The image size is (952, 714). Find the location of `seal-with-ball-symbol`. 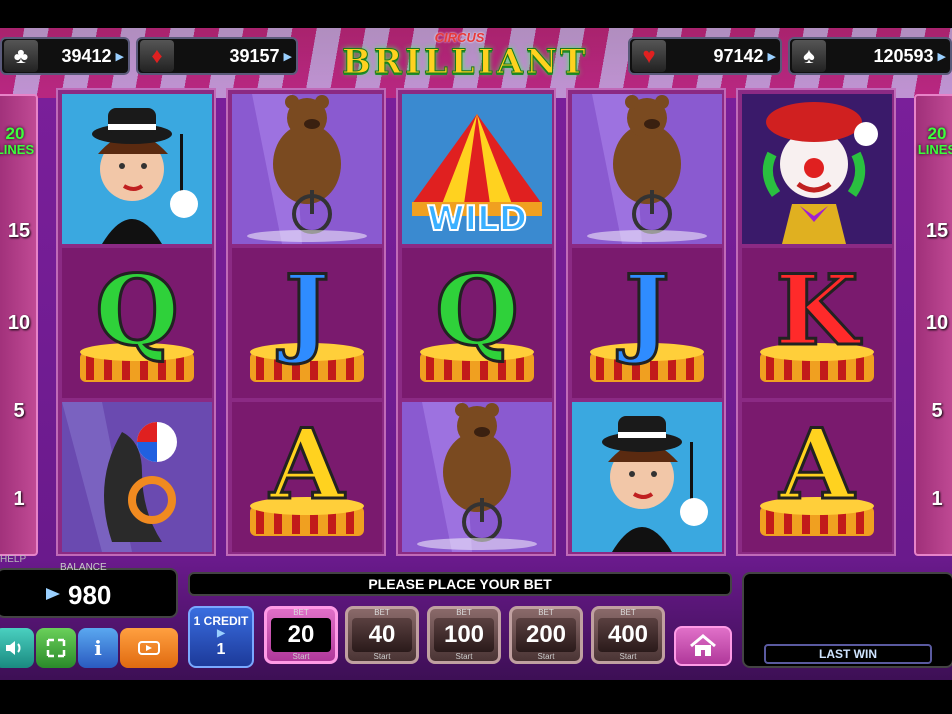

seal-with-ball-symbol is located at coordinates (137, 477).